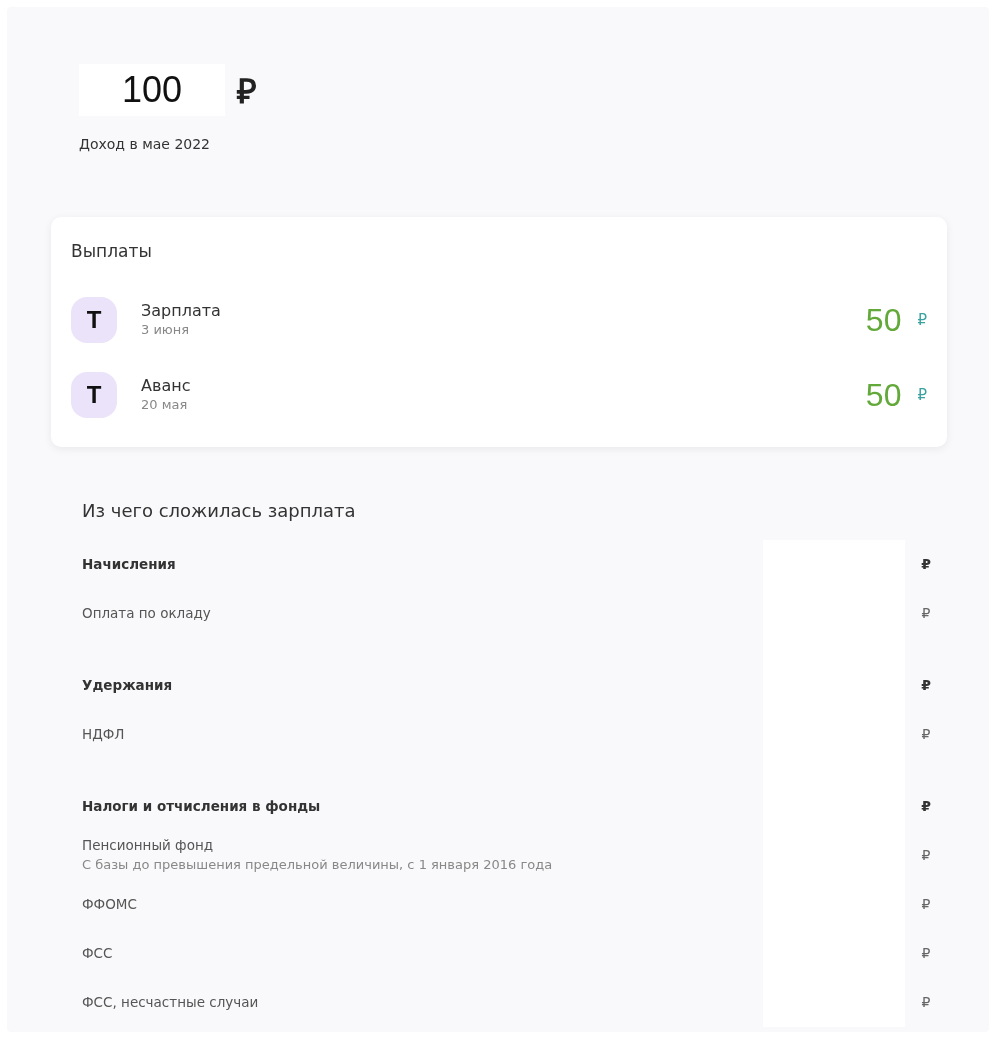  Describe the element at coordinates (166, 329) in the screenshot. I see `payout-date: 3 июня` at that location.